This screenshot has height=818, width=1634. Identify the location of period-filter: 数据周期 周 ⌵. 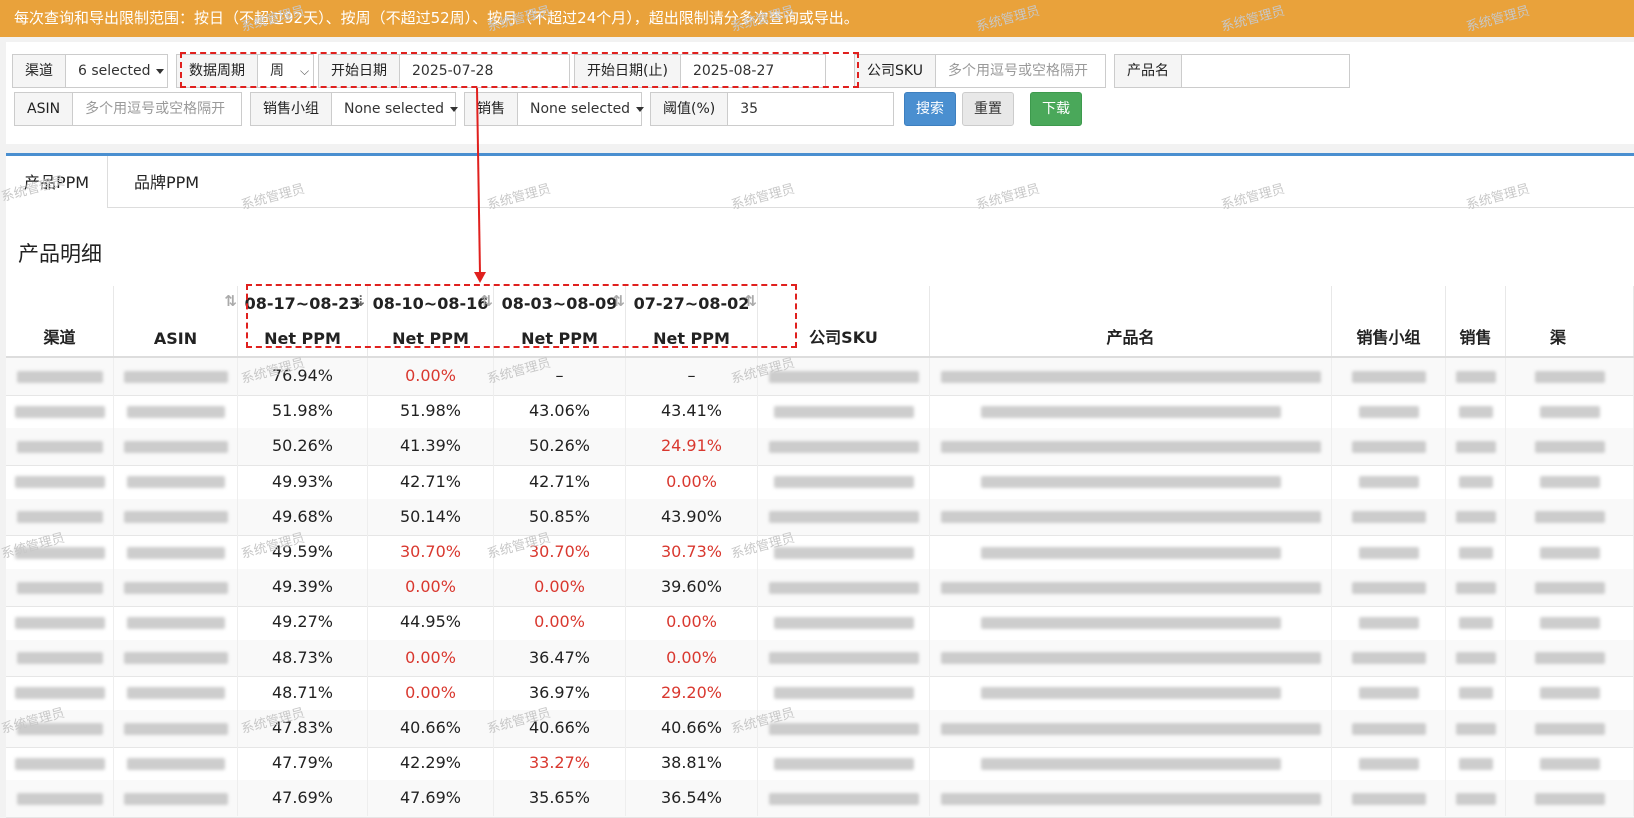
(245, 71).